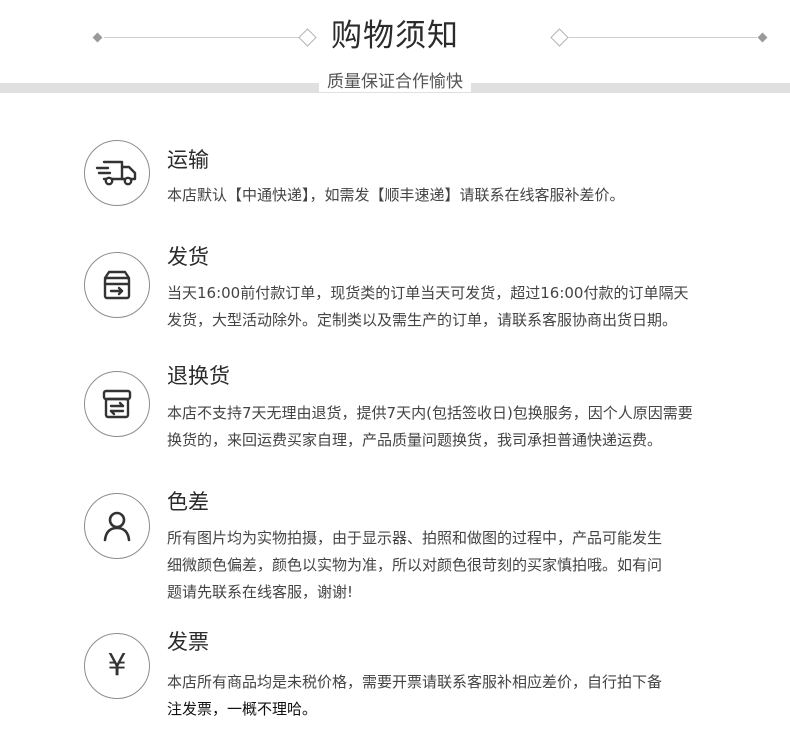 The width and height of the screenshot is (790, 750). Describe the element at coordinates (415, 682) in the screenshot. I see `description-line: 本店所有商品均是未税价格，需要开票请联系客服补相应差价，自行拍下备` at that location.